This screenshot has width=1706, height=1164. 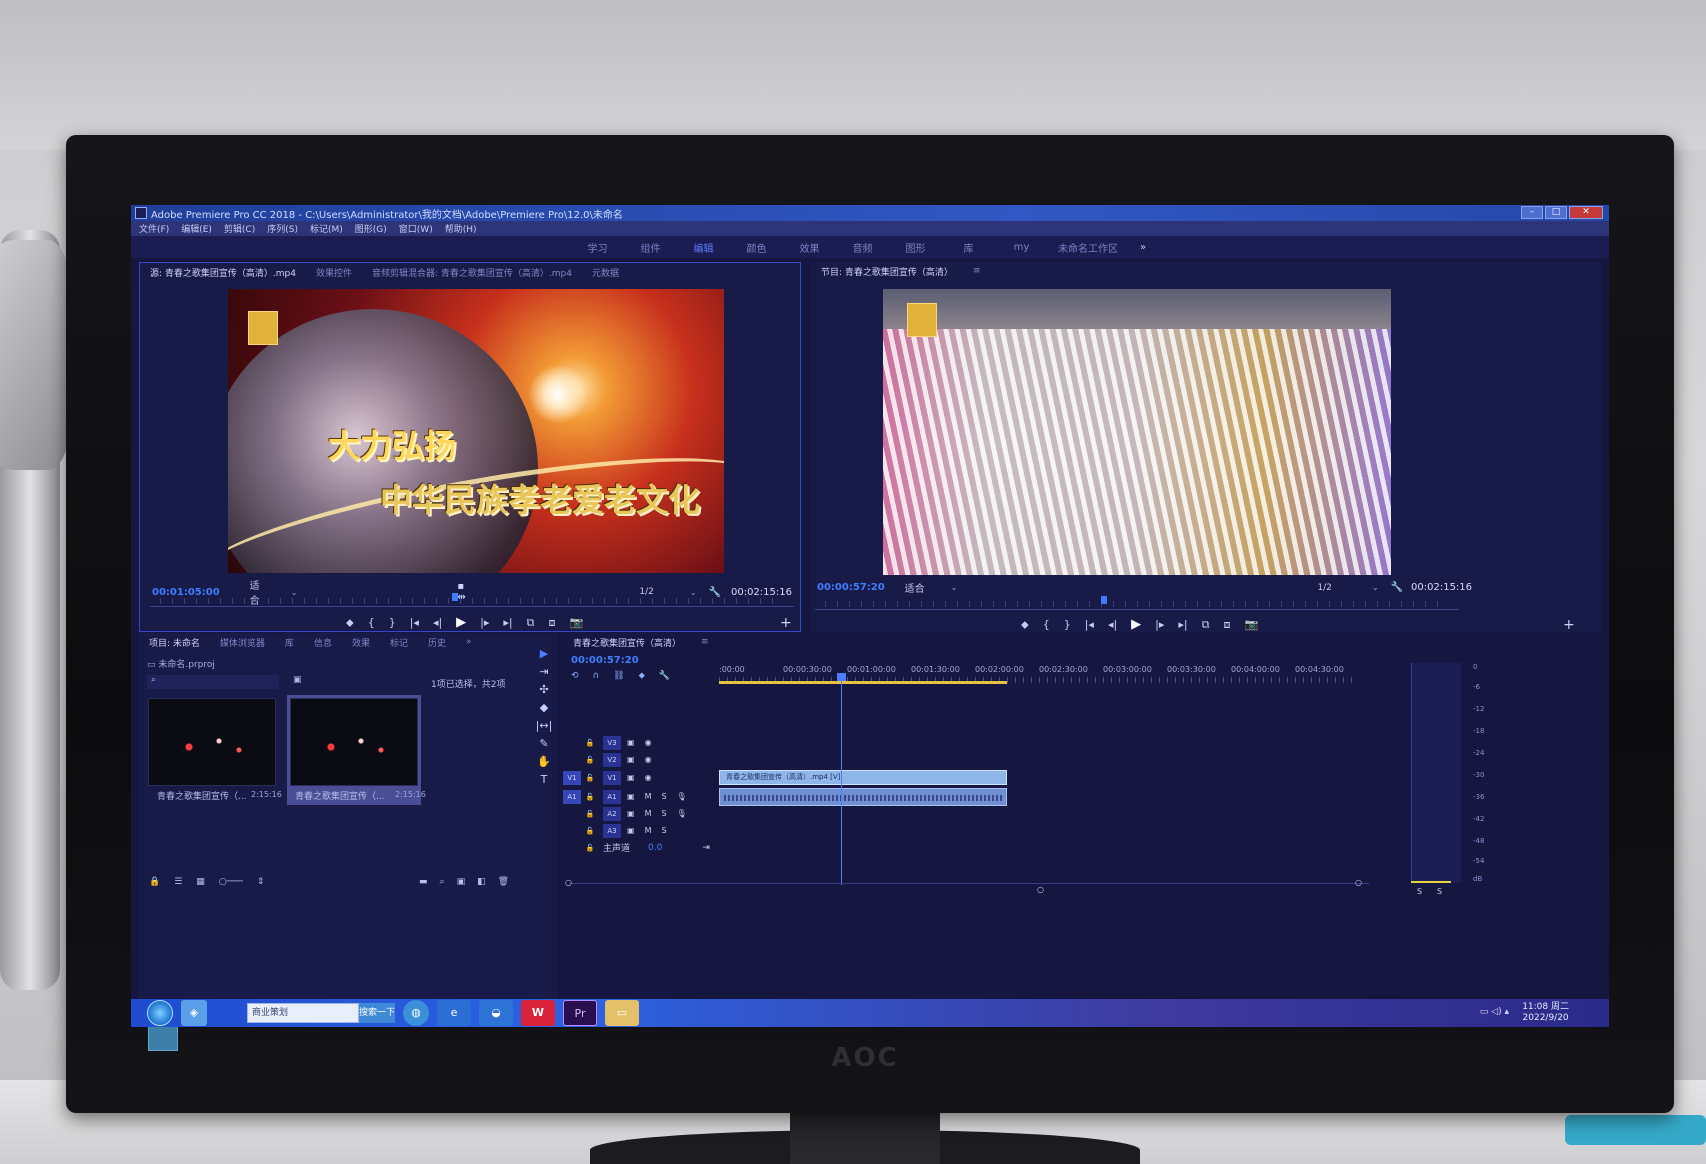 What do you see at coordinates (1506, 1012) in the screenshot?
I see `tray-expand-icon: ▴` at bounding box center [1506, 1012].